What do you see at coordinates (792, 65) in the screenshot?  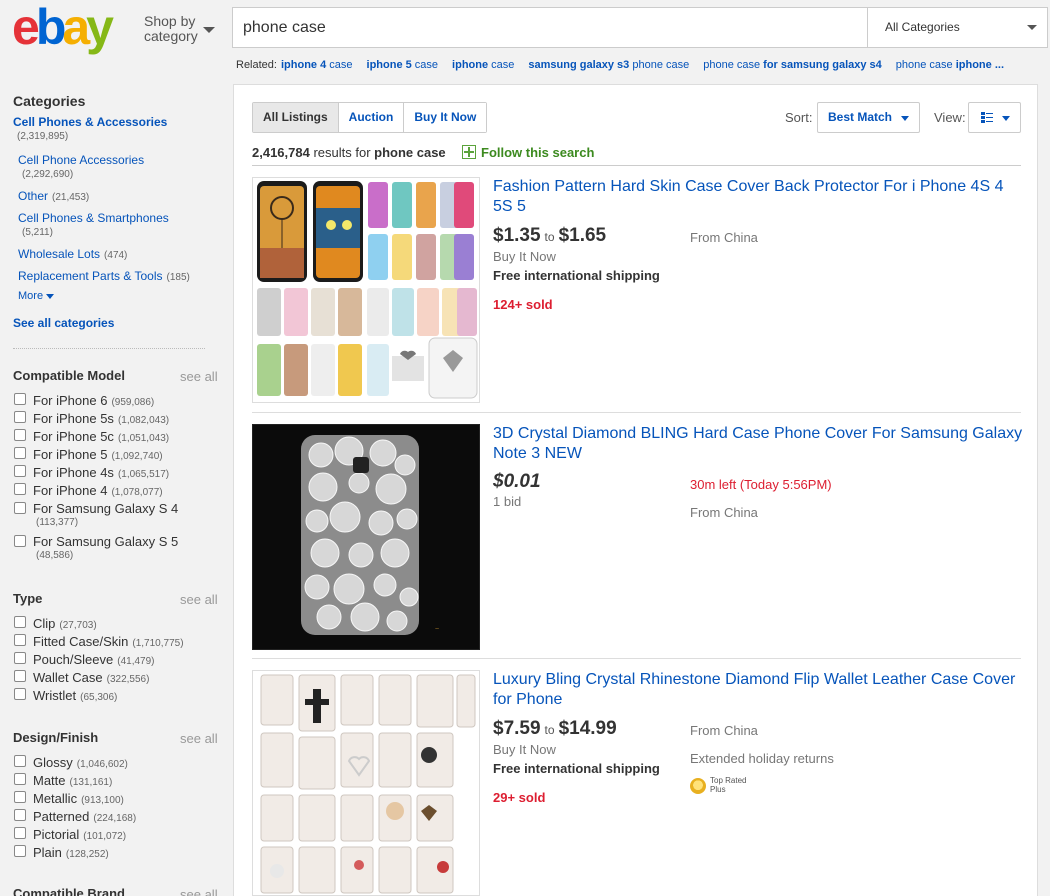 I see `related-link: phone case for samsung galaxy s4` at bounding box center [792, 65].